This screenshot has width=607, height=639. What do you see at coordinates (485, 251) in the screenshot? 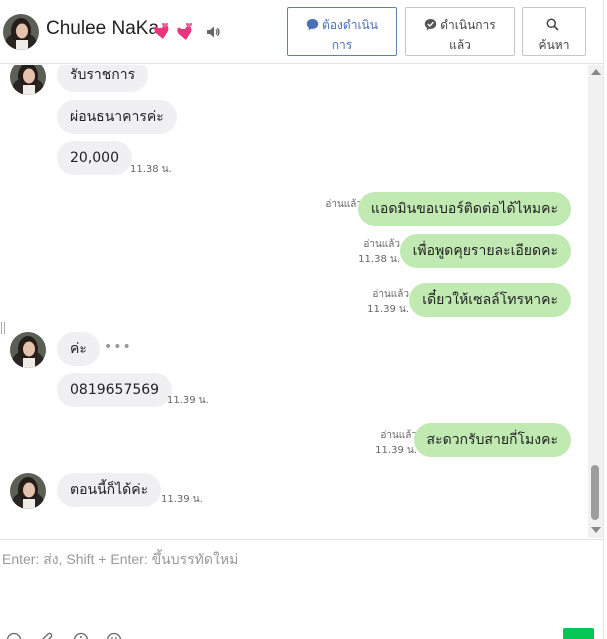
I see `message-bubble-outgoing: เพื่อพูดคุยรายละเอียดคะ` at bounding box center [485, 251].